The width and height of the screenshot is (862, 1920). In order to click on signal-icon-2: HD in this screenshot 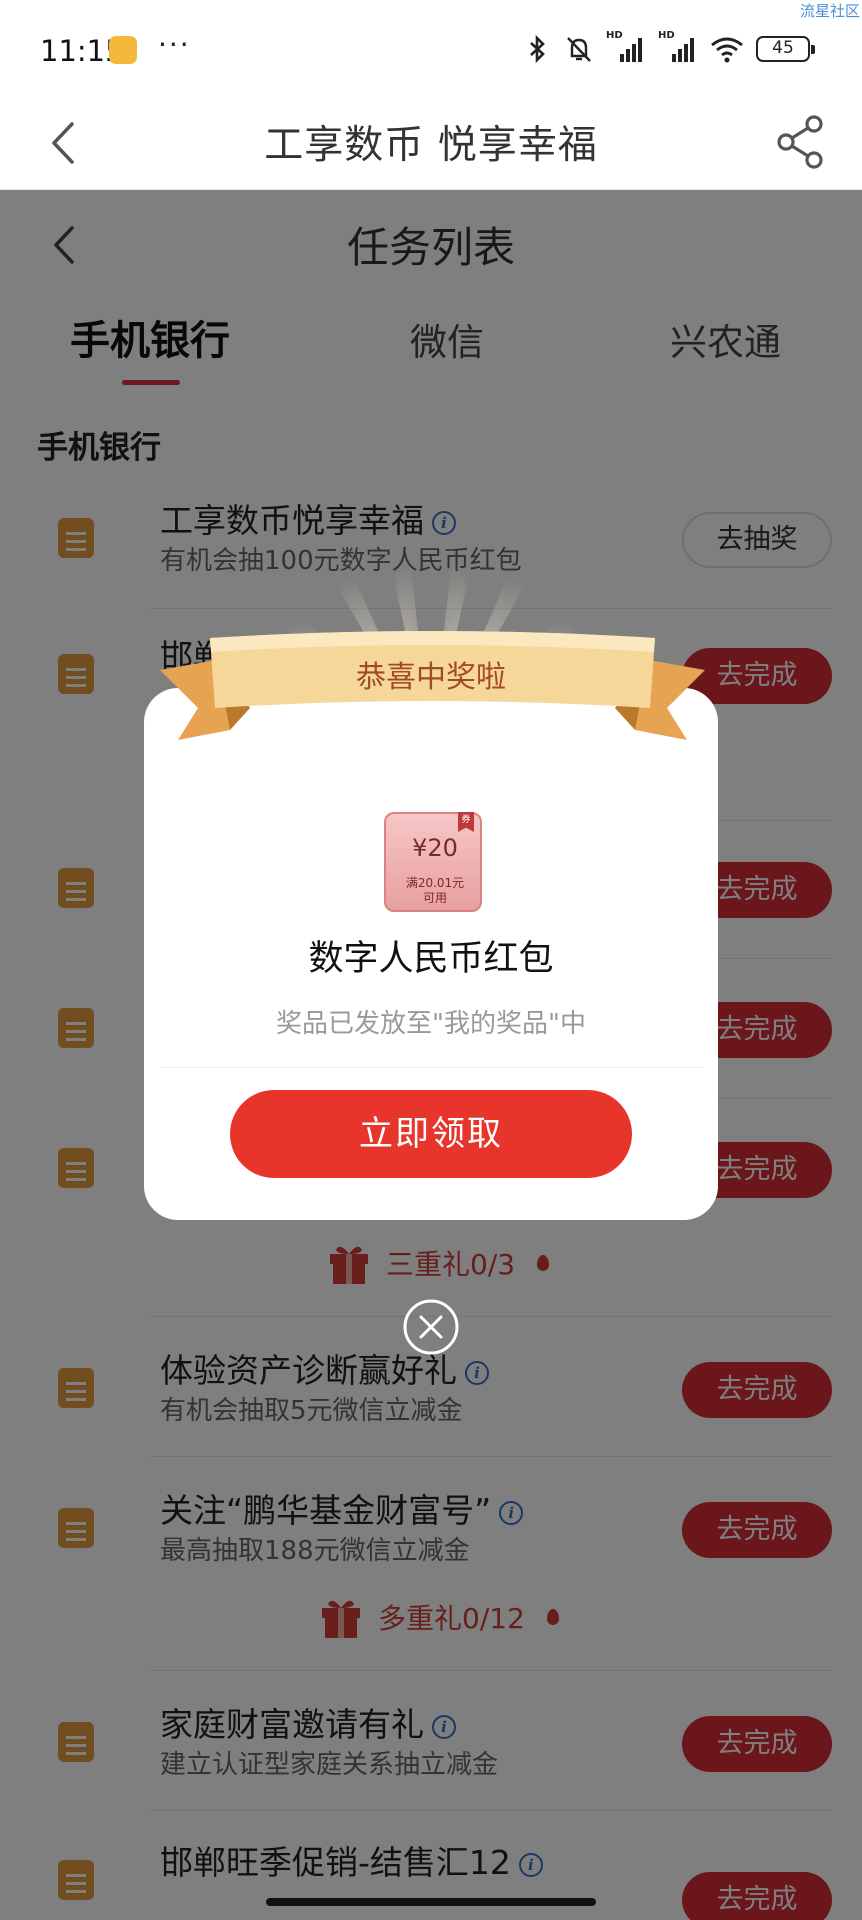, I will do `click(678, 47)`.